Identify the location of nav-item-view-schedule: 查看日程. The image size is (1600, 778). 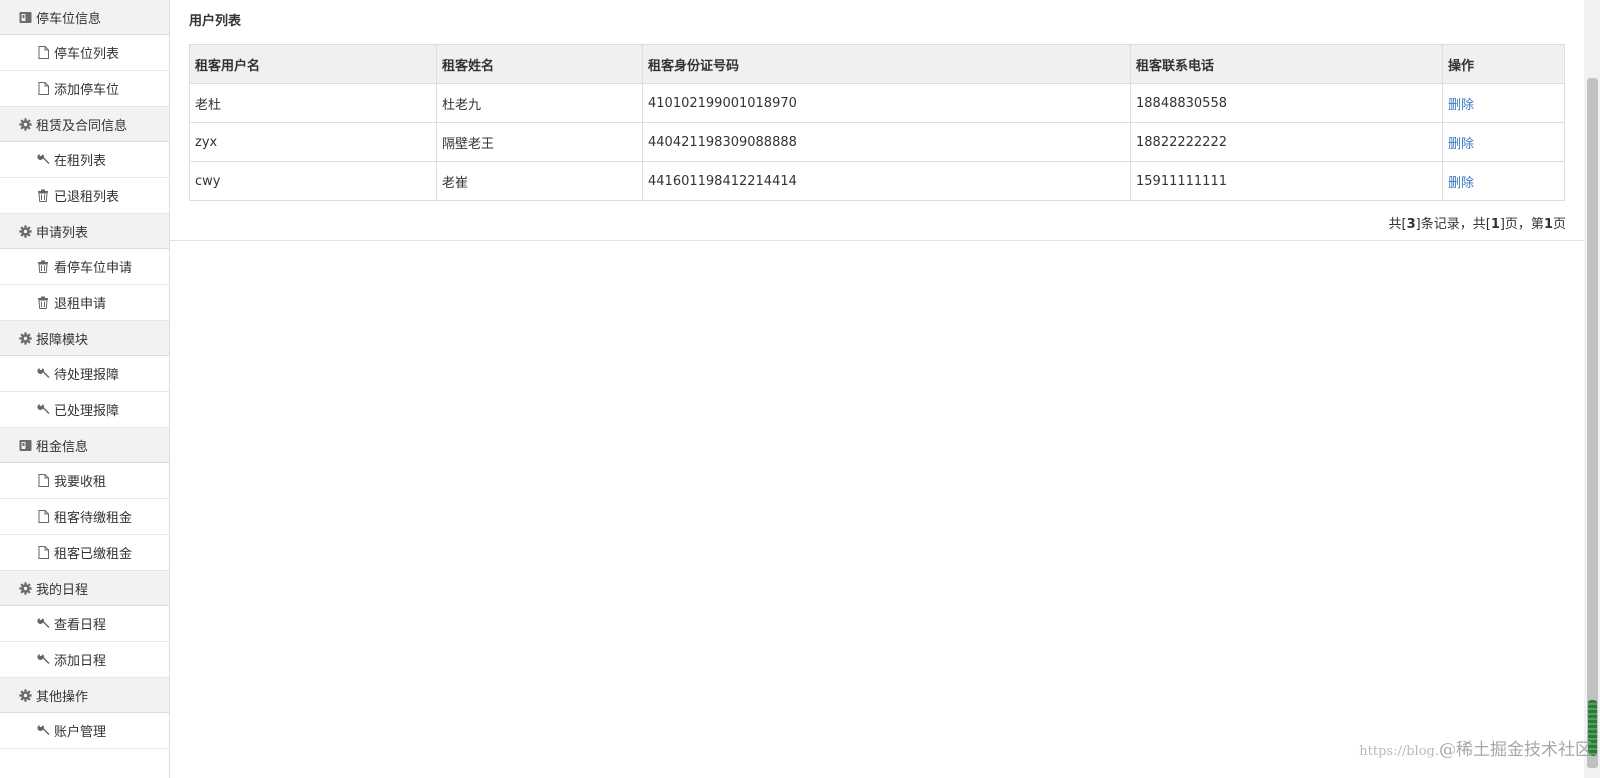
(84, 624).